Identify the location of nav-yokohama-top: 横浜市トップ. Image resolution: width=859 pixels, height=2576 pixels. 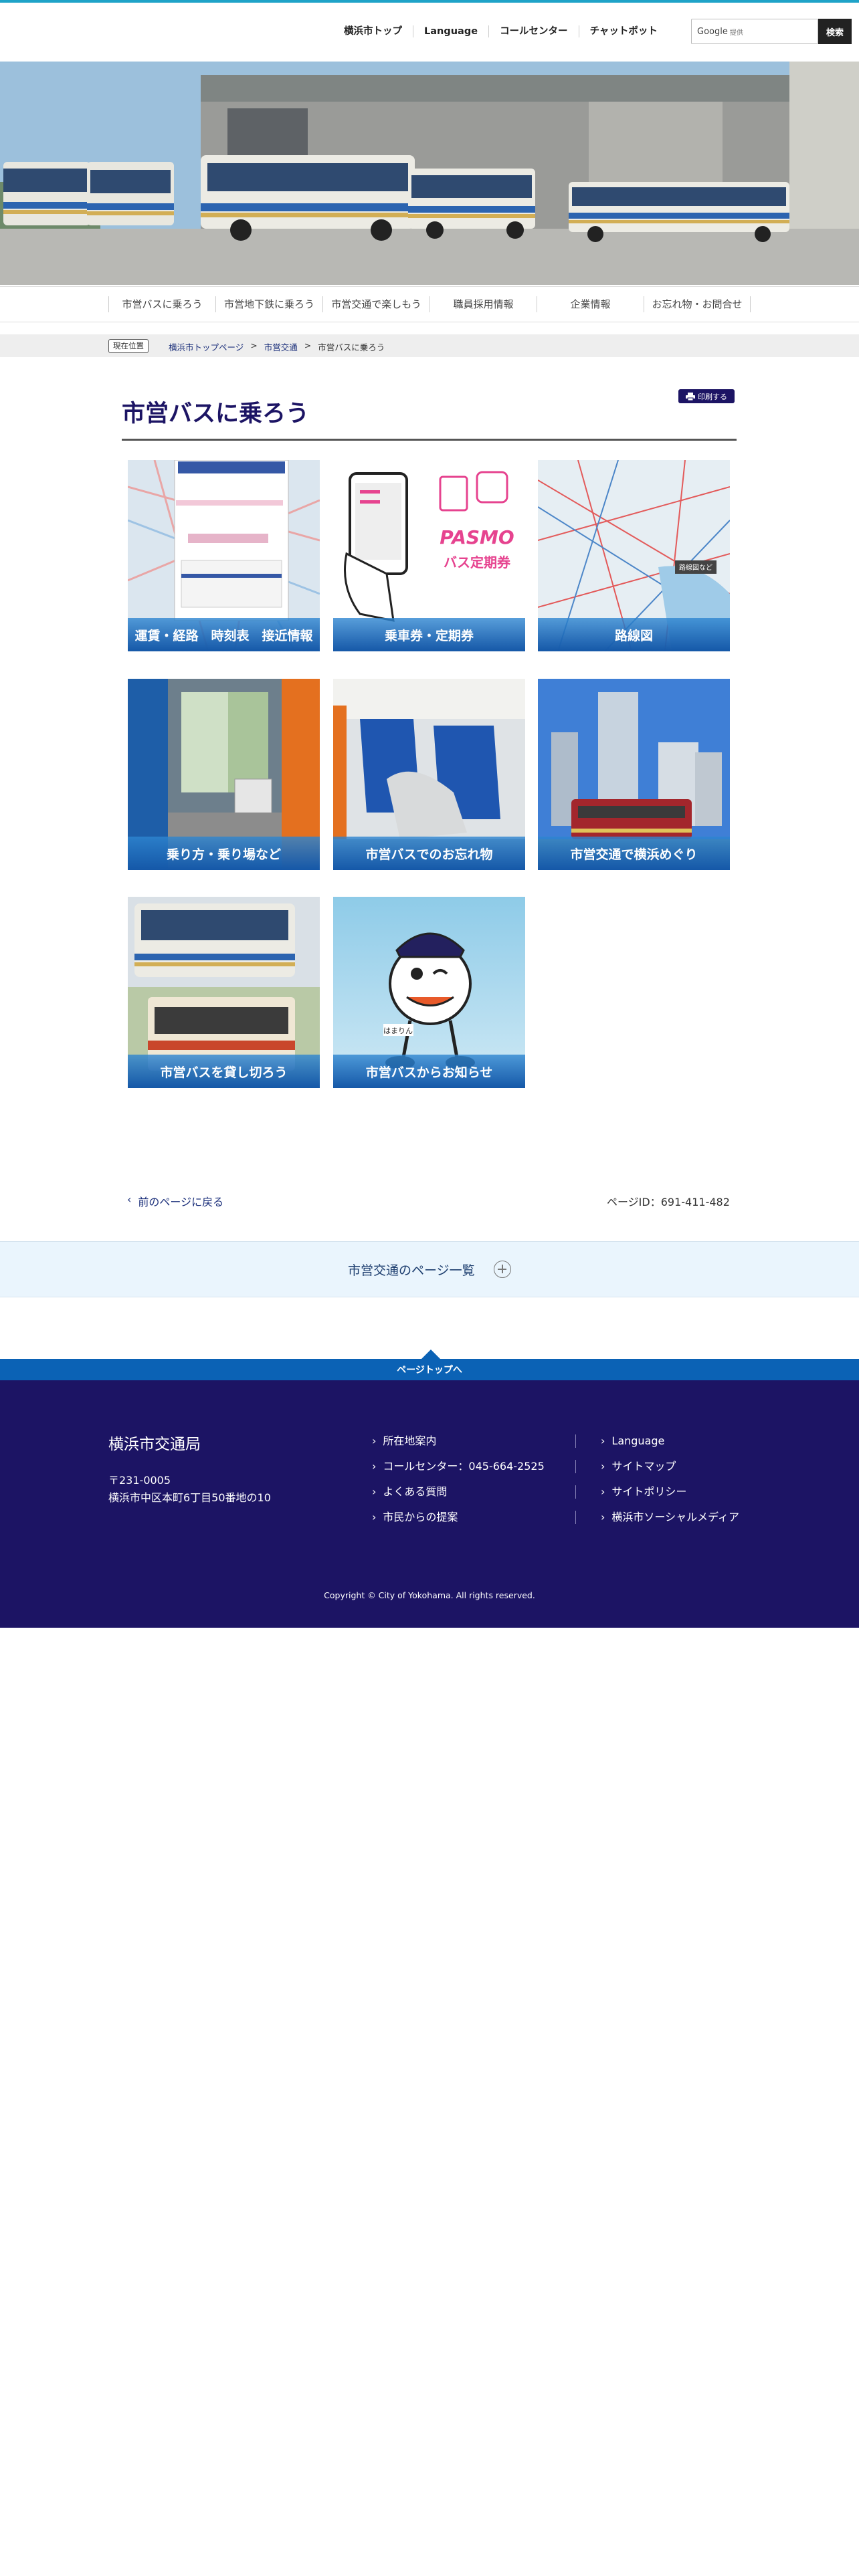
(373, 31).